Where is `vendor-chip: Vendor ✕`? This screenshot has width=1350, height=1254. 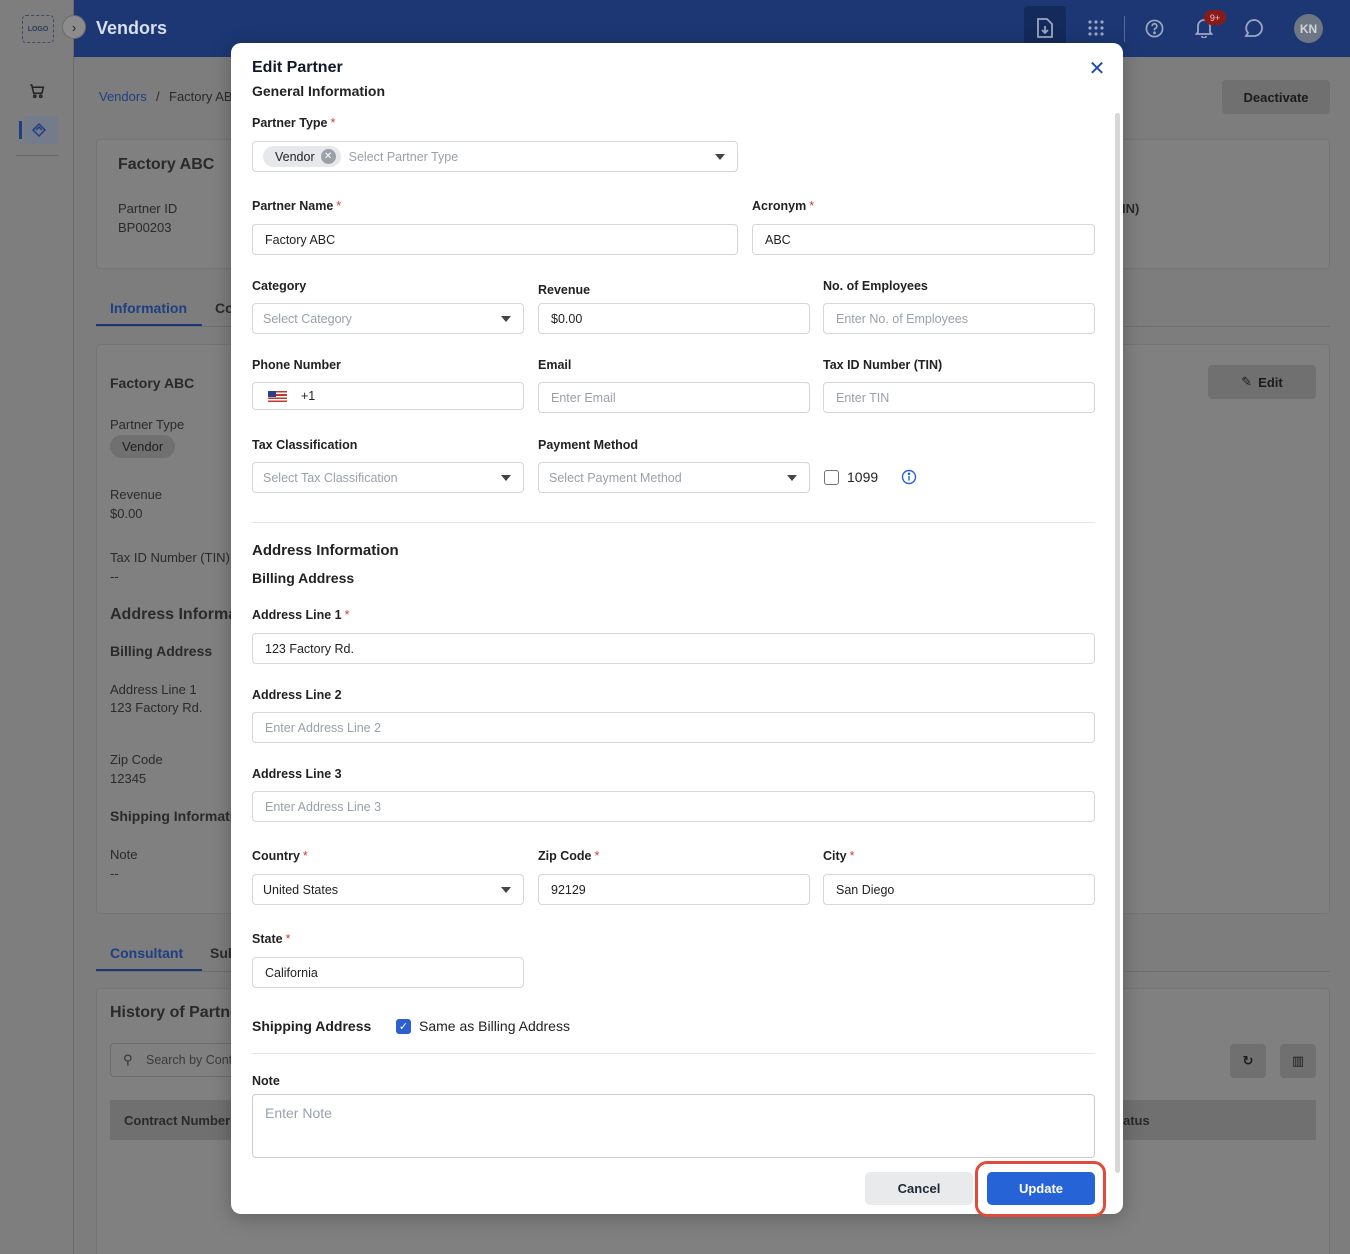
vendor-chip: Vendor ✕ is located at coordinates (302, 156).